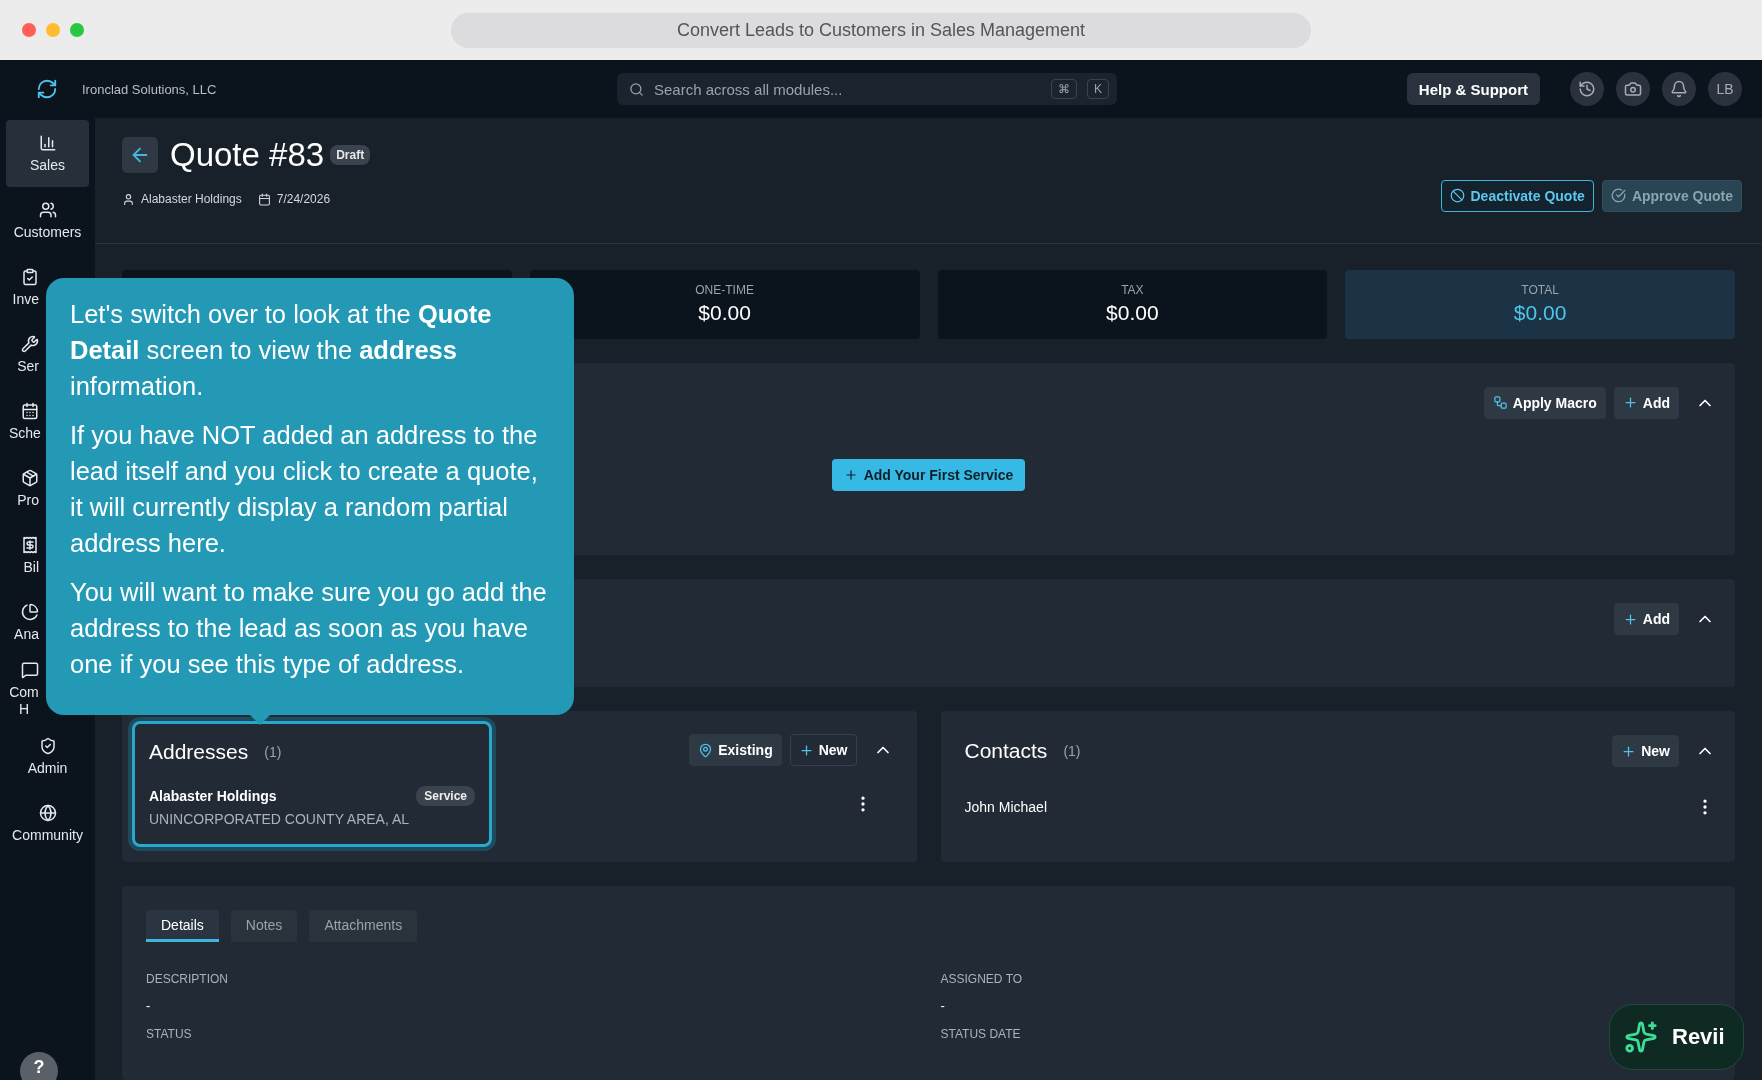 The image size is (1762, 1080). Describe the element at coordinates (182, 199) in the screenshot. I see `customer-name: Alabaster Holdings` at that location.